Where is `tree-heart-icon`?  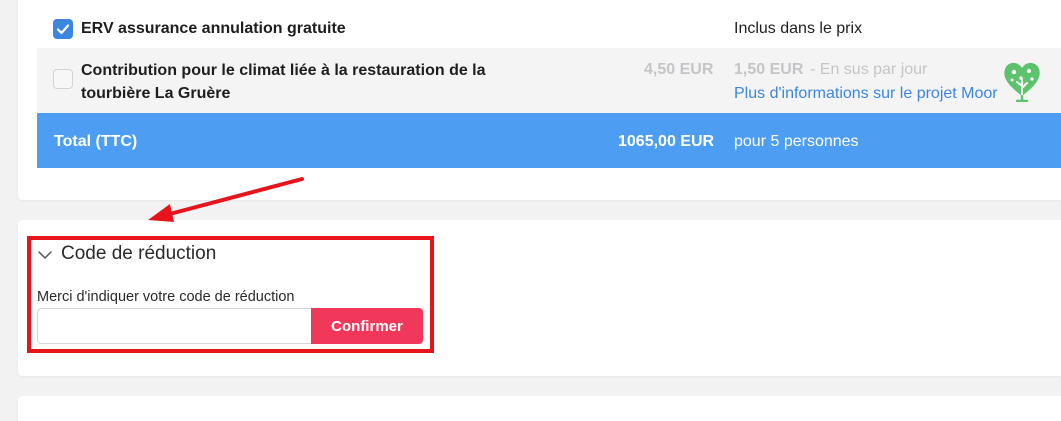 tree-heart-icon is located at coordinates (1022, 82).